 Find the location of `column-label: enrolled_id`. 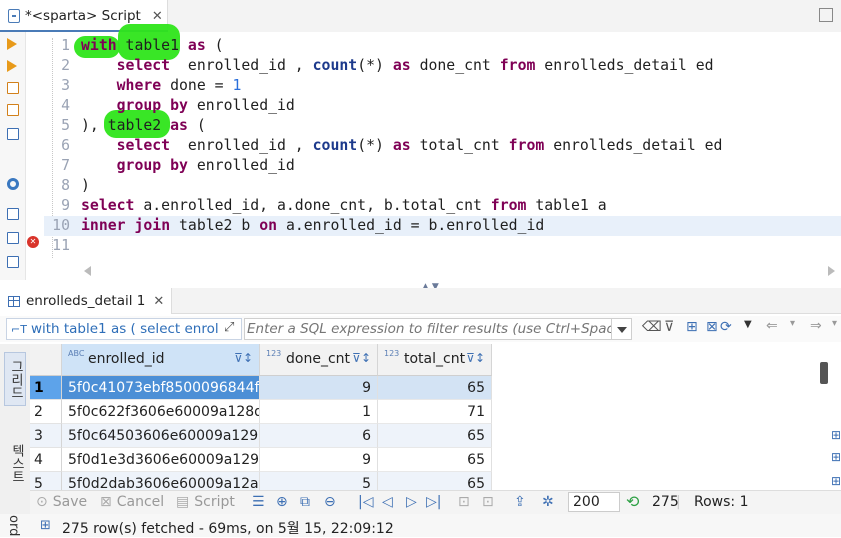

column-label: enrolled_id is located at coordinates (126, 359).